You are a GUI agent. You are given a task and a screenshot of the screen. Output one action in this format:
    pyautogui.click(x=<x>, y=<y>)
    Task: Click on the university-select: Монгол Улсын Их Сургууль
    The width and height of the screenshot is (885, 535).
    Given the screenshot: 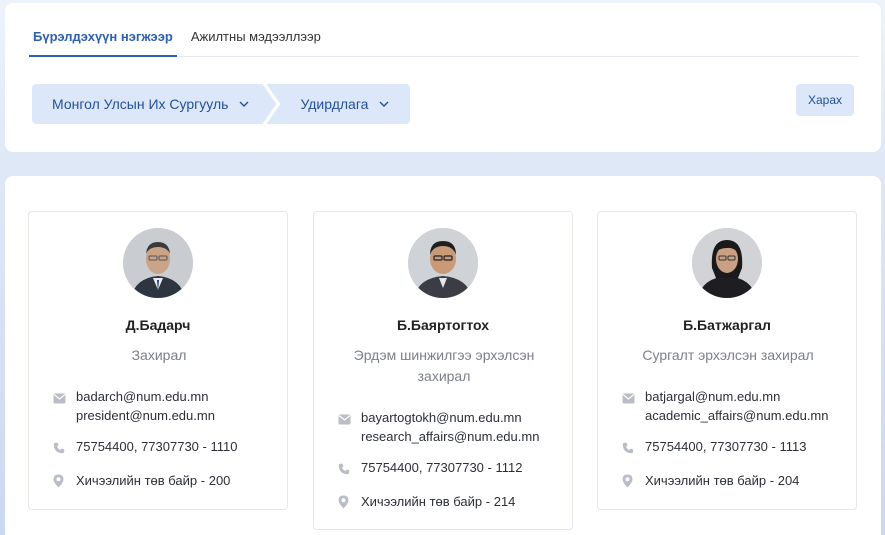 What is the action you would take?
    pyautogui.click(x=154, y=104)
    